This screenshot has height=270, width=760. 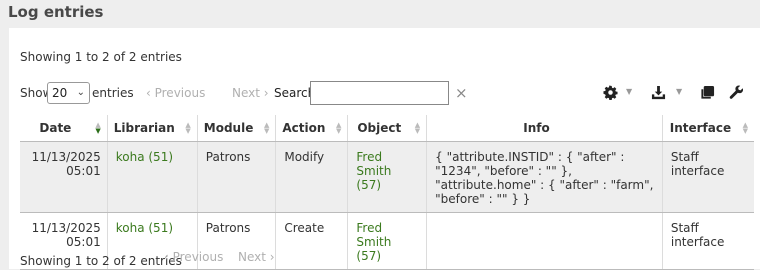 What do you see at coordinates (101, 261) in the screenshot?
I see `table-info-bottom: Showing 1 to 2 of 2 entries` at bounding box center [101, 261].